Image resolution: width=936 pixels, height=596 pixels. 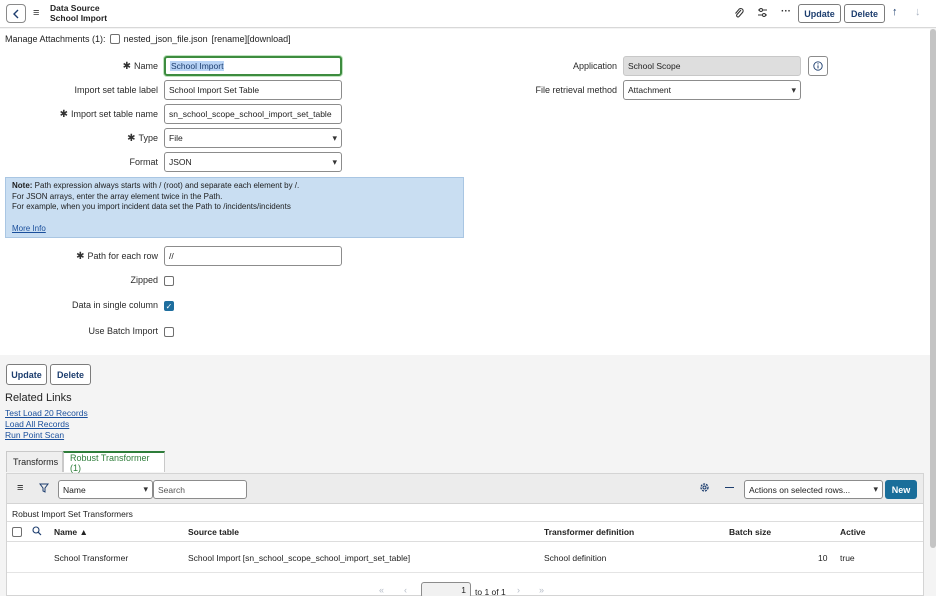 What do you see at coordinates (446, 589) in the screenshot?
I see `page-input: 1` at bounding box center [446, 589].